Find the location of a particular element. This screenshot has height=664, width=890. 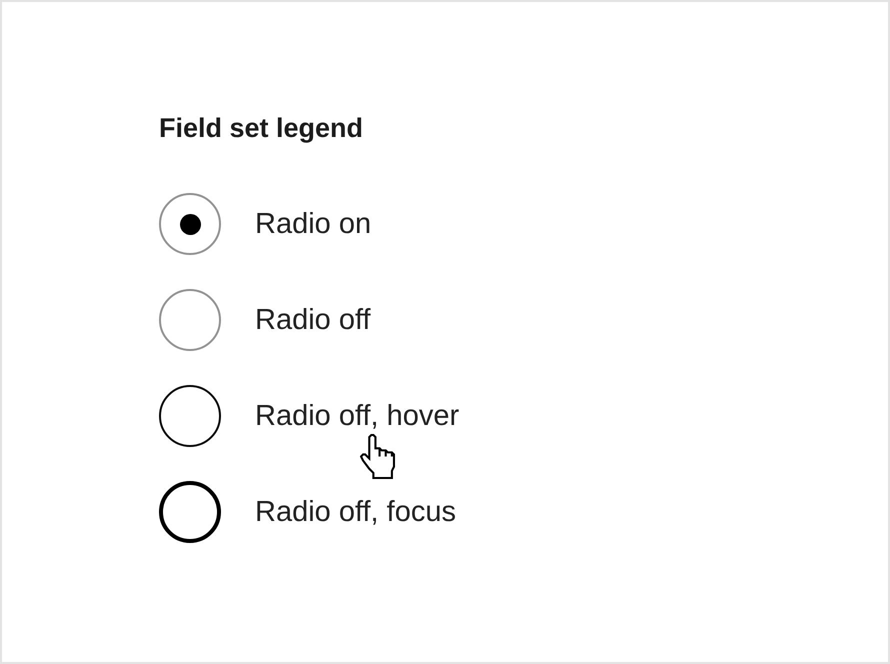

radio-label: Radio off, focus is located at coordinates (355, 512).